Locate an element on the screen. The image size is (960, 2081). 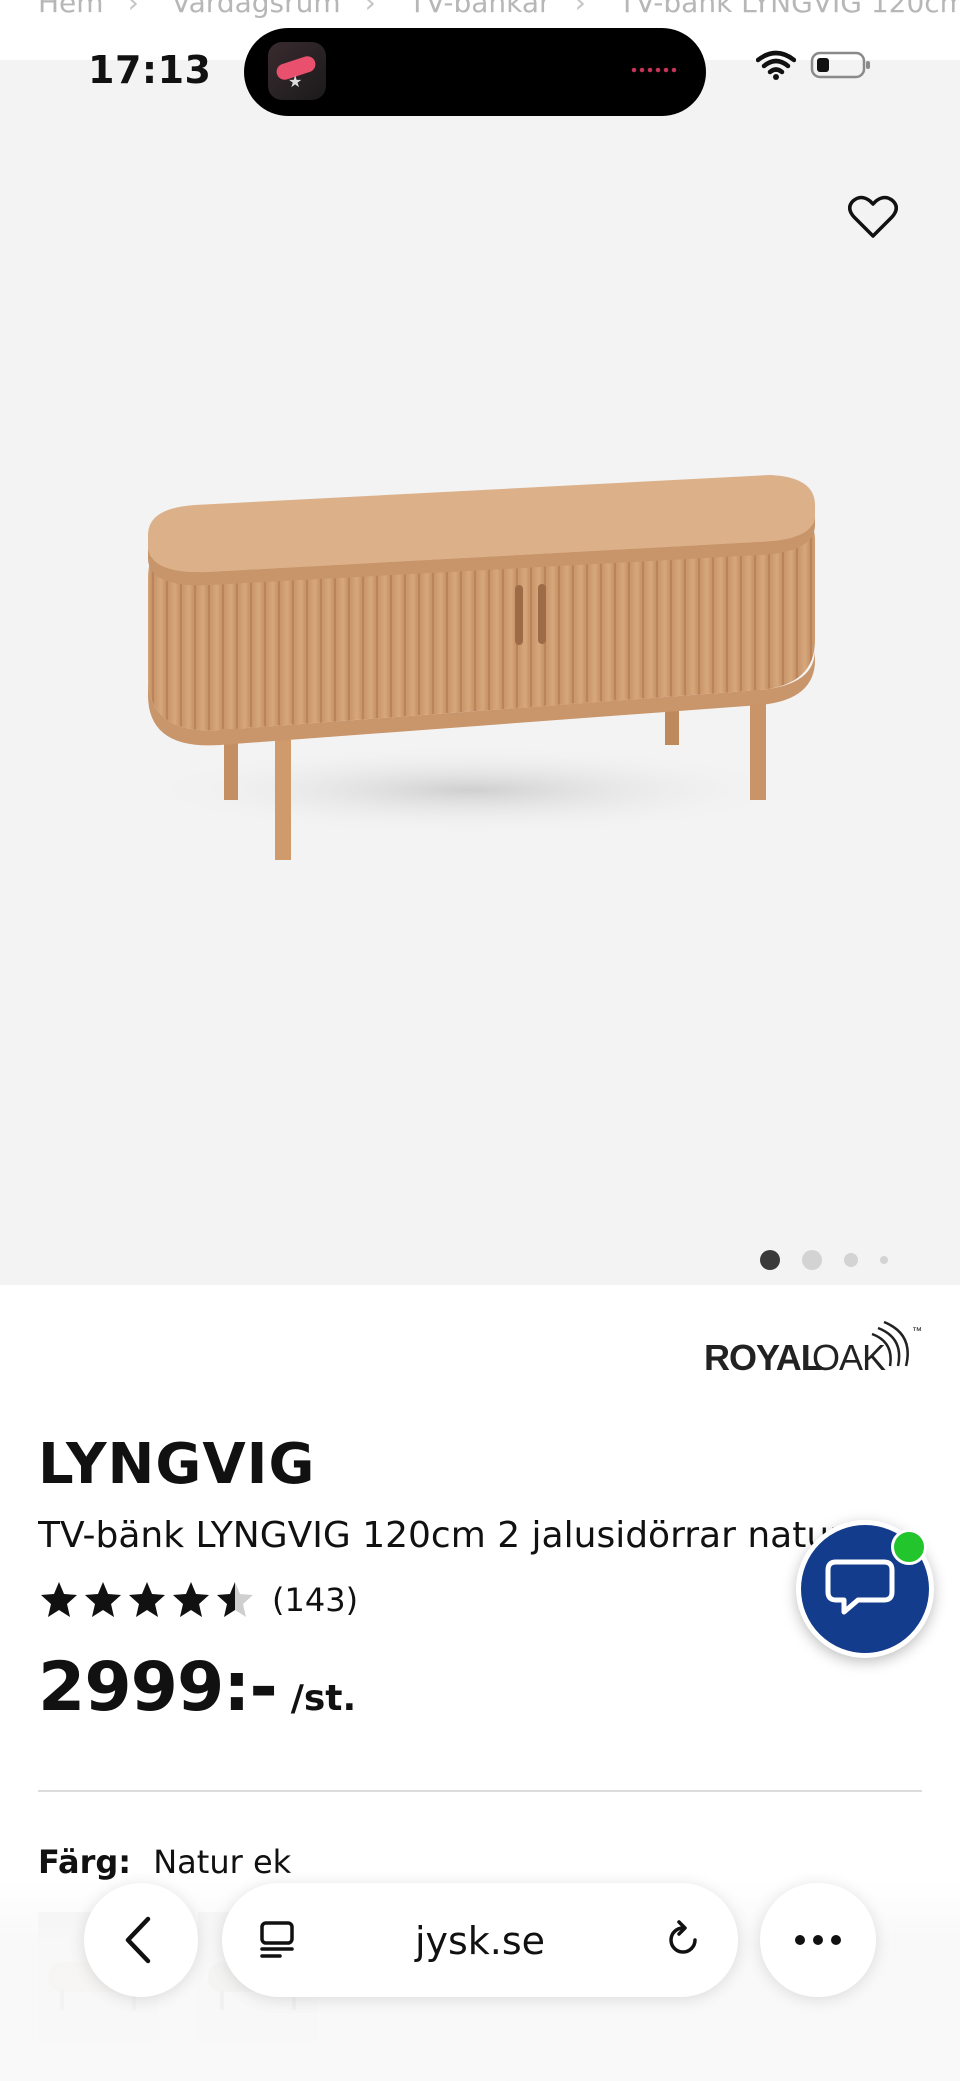
product-rating: (143) is located at coordinates (198, 1600).